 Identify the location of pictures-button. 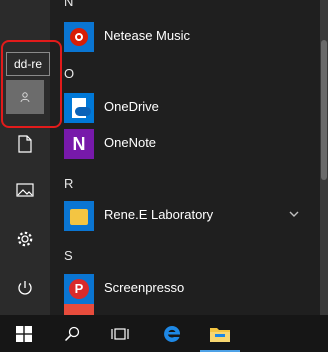
(25, 190).